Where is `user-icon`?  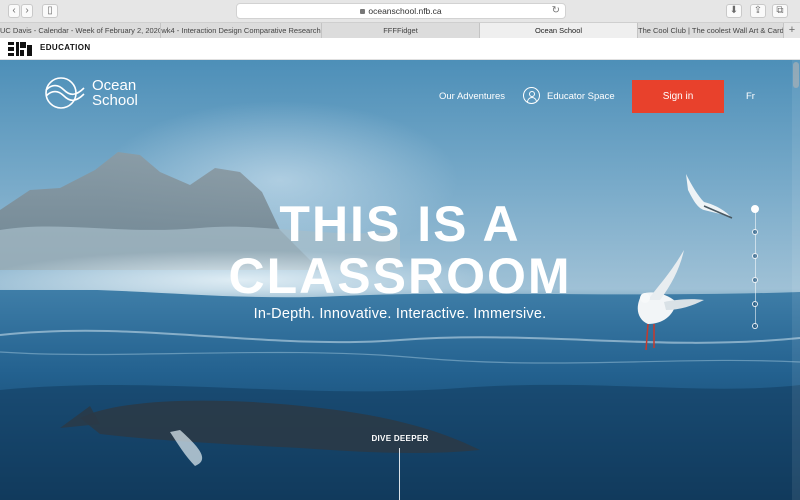
user-icon is located at coordinates (531, 95).